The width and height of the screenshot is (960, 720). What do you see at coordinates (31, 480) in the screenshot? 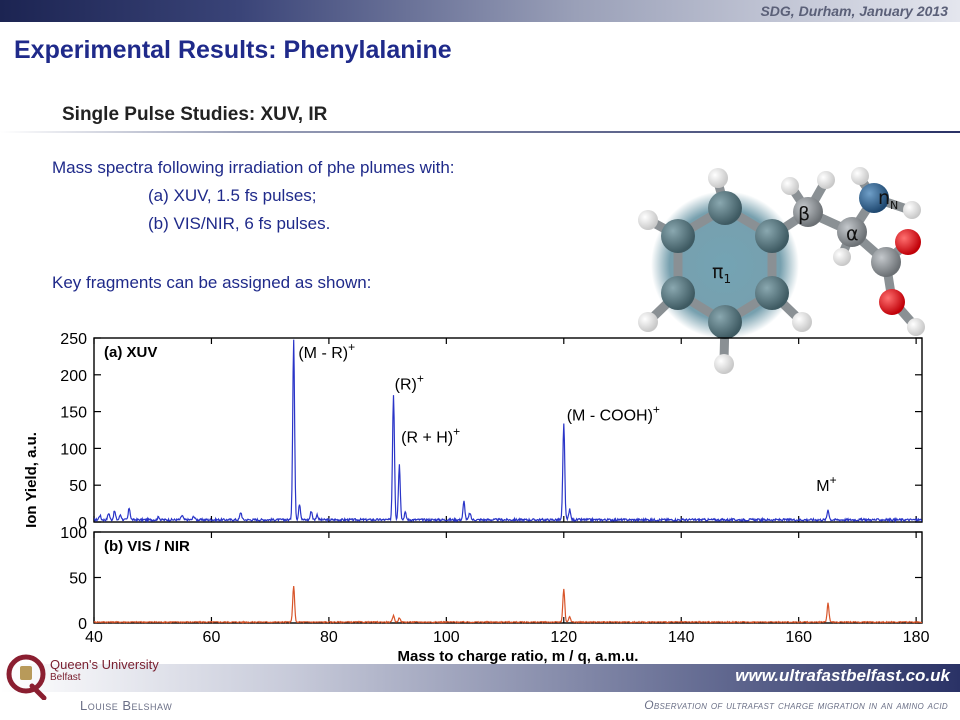
I see `y-axis-label: Ion Yield, a.u.` at bounding box center [31, 480].